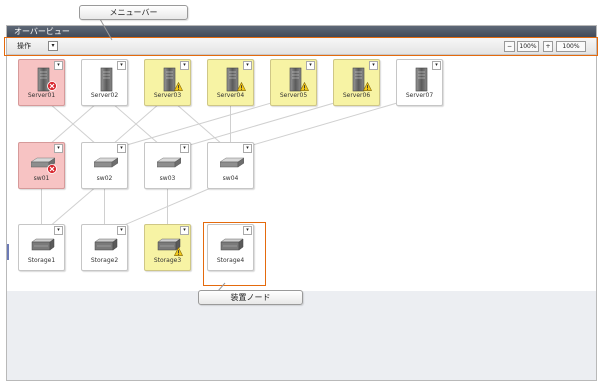 The height and width of the screenshot is (382, 601). What do you see at coordinates (41, 165) in the screenshot?
I see `device-node-sw01: ▾ sw01` at bounding box center [41, 165].